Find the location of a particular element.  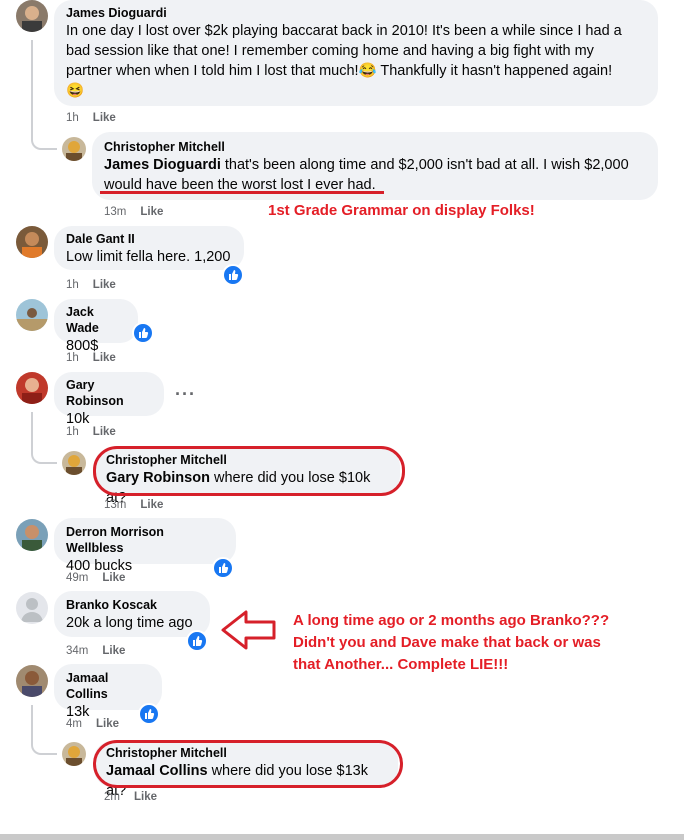

comment-bubble: Gary Robinson 10k is located at coordinates (109, 399).